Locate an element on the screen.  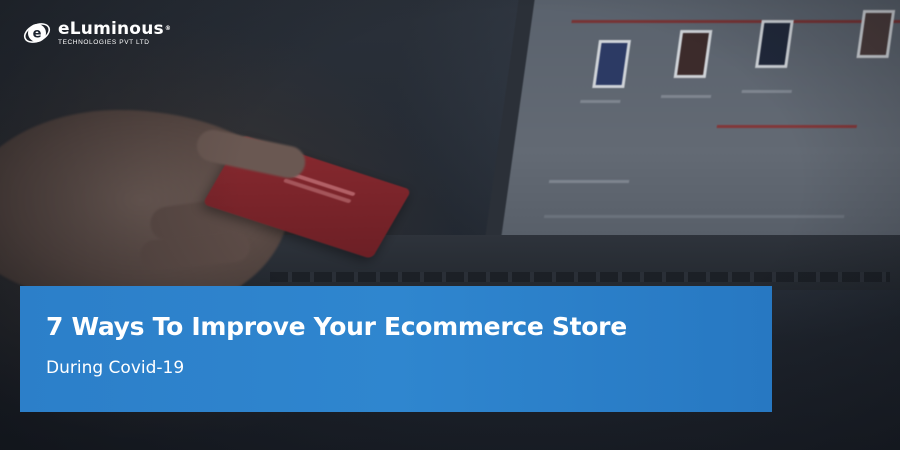
logo-tagline: TECHNOLOGIES PVT LTD is located at coordinates (104, 42).